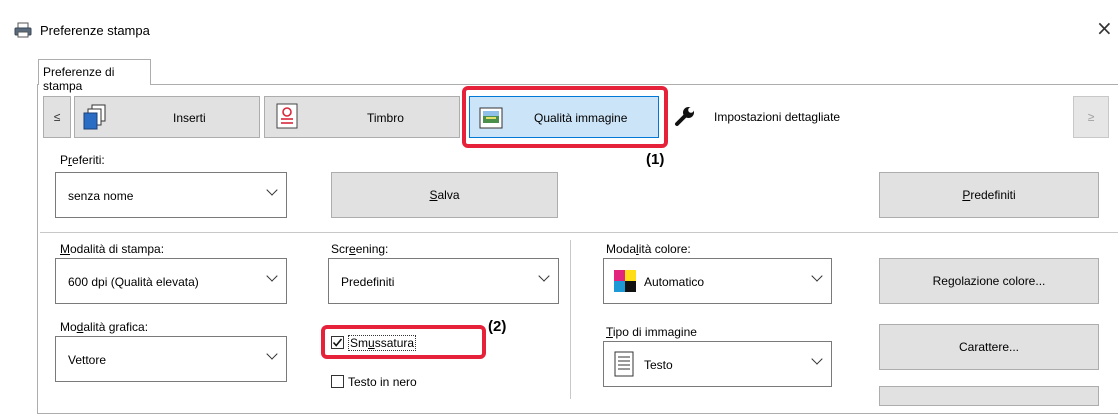  I want to click on graphic-mode-label: Modalità grafica:, so click(104, 327).